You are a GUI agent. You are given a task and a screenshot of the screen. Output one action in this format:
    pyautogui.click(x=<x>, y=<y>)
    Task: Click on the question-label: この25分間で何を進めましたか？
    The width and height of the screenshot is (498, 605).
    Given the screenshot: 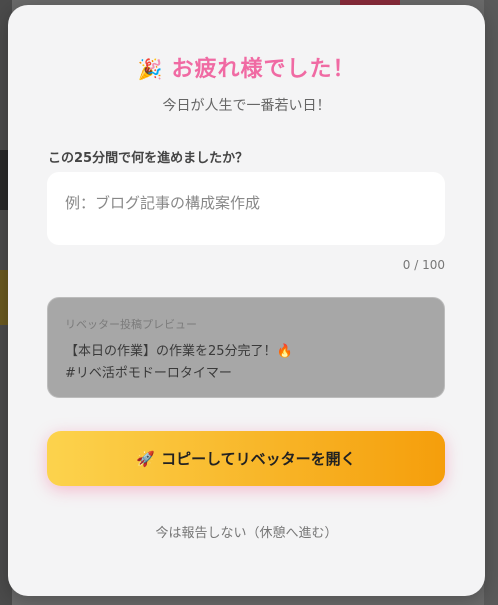 What is the action you would take?
    pyautogui.click(x=148, y=158)
    